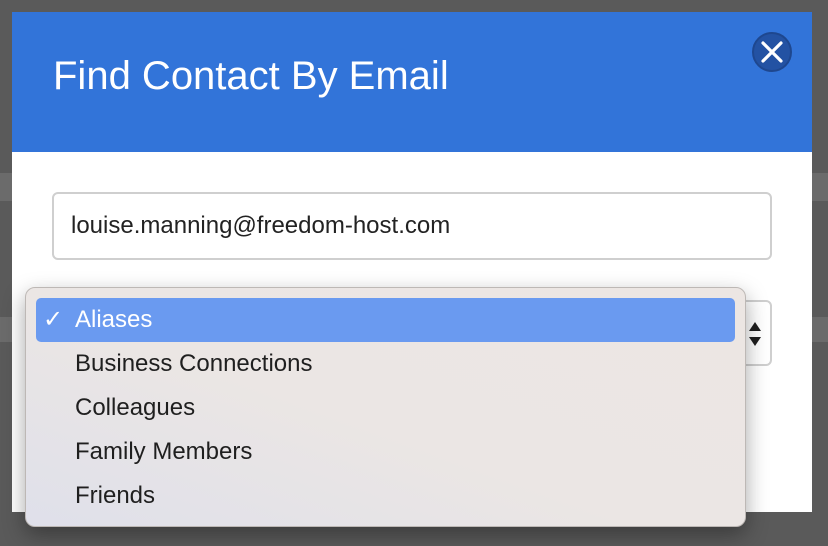 The width and height of the screenshot is (828, 546). Describe the element at coordinates (164, 451) in the screenshot. I see `option-label: Family Members` at that location.